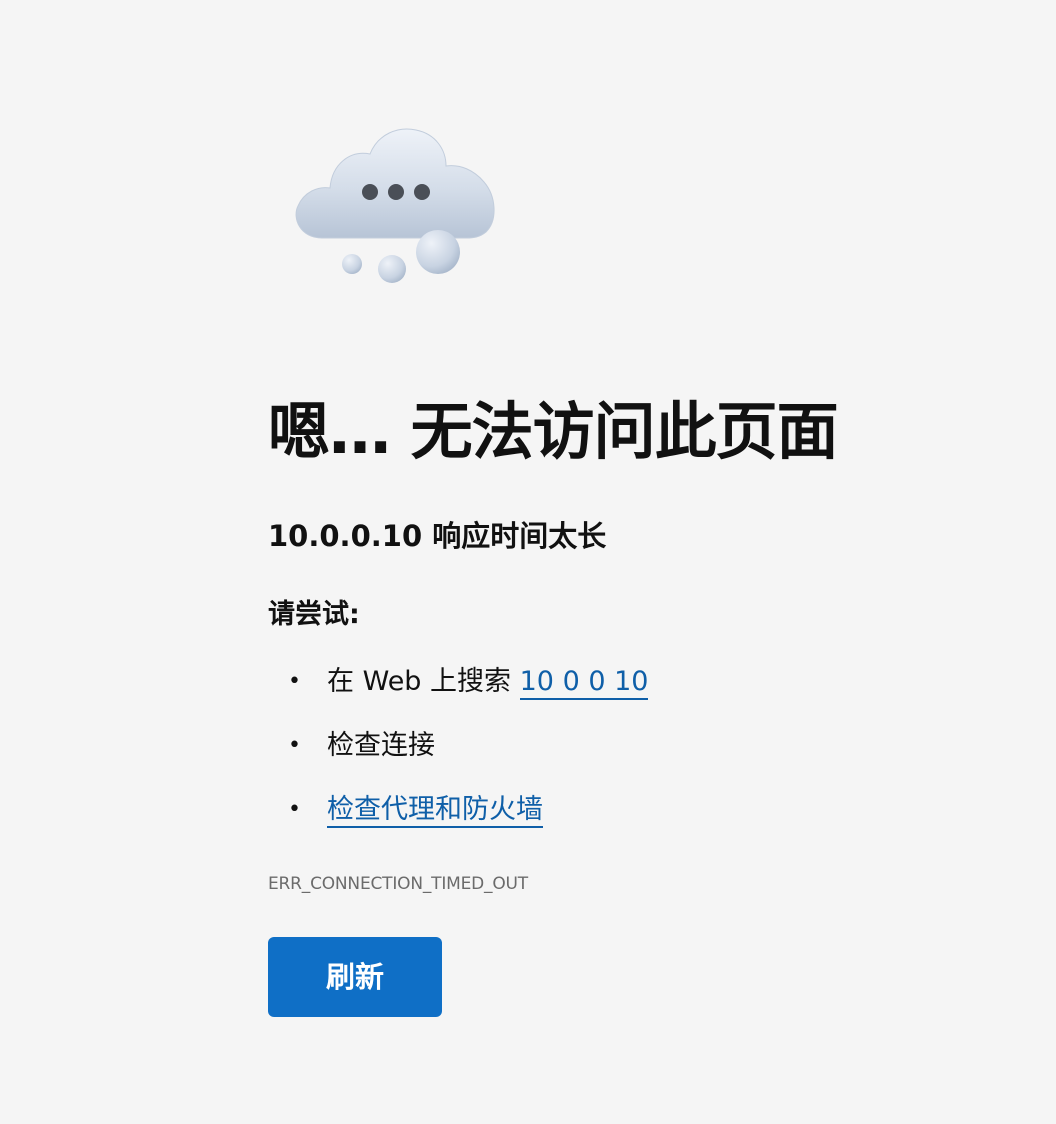 This screenshot has width=1056, height=1124. Describe the element at coordinates (584, 683) in the screenshot. I see `search-web-link: 10 0 0 10` at that location.